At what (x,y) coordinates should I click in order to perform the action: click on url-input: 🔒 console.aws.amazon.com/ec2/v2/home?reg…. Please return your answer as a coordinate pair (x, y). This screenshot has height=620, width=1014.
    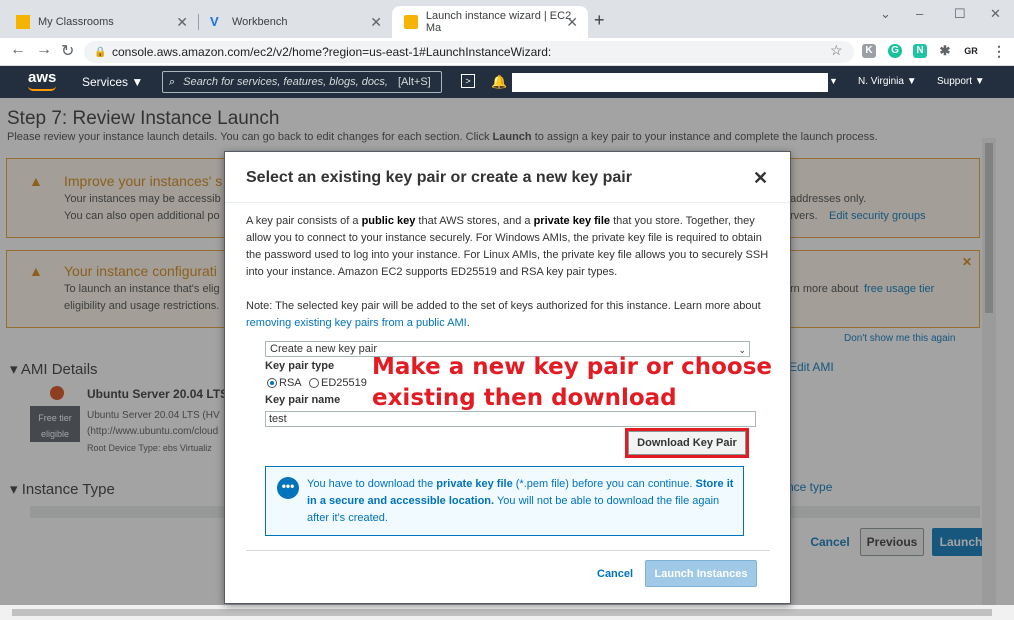
    Looking at the image, I should click on (469, 52).